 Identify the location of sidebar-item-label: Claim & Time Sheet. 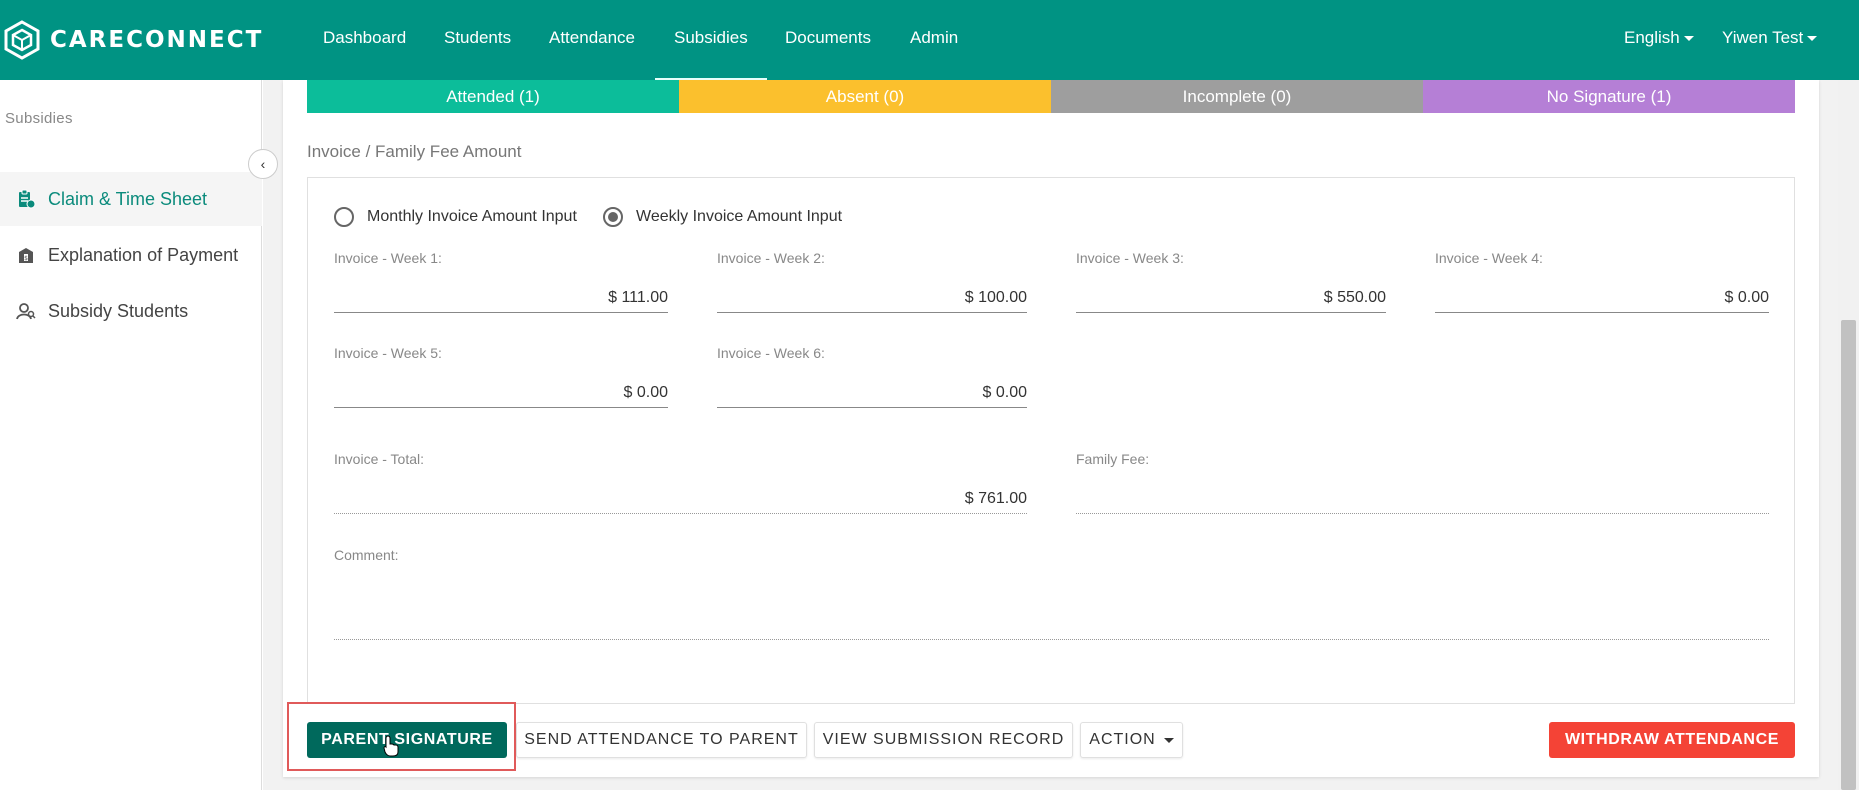
(128, 198).